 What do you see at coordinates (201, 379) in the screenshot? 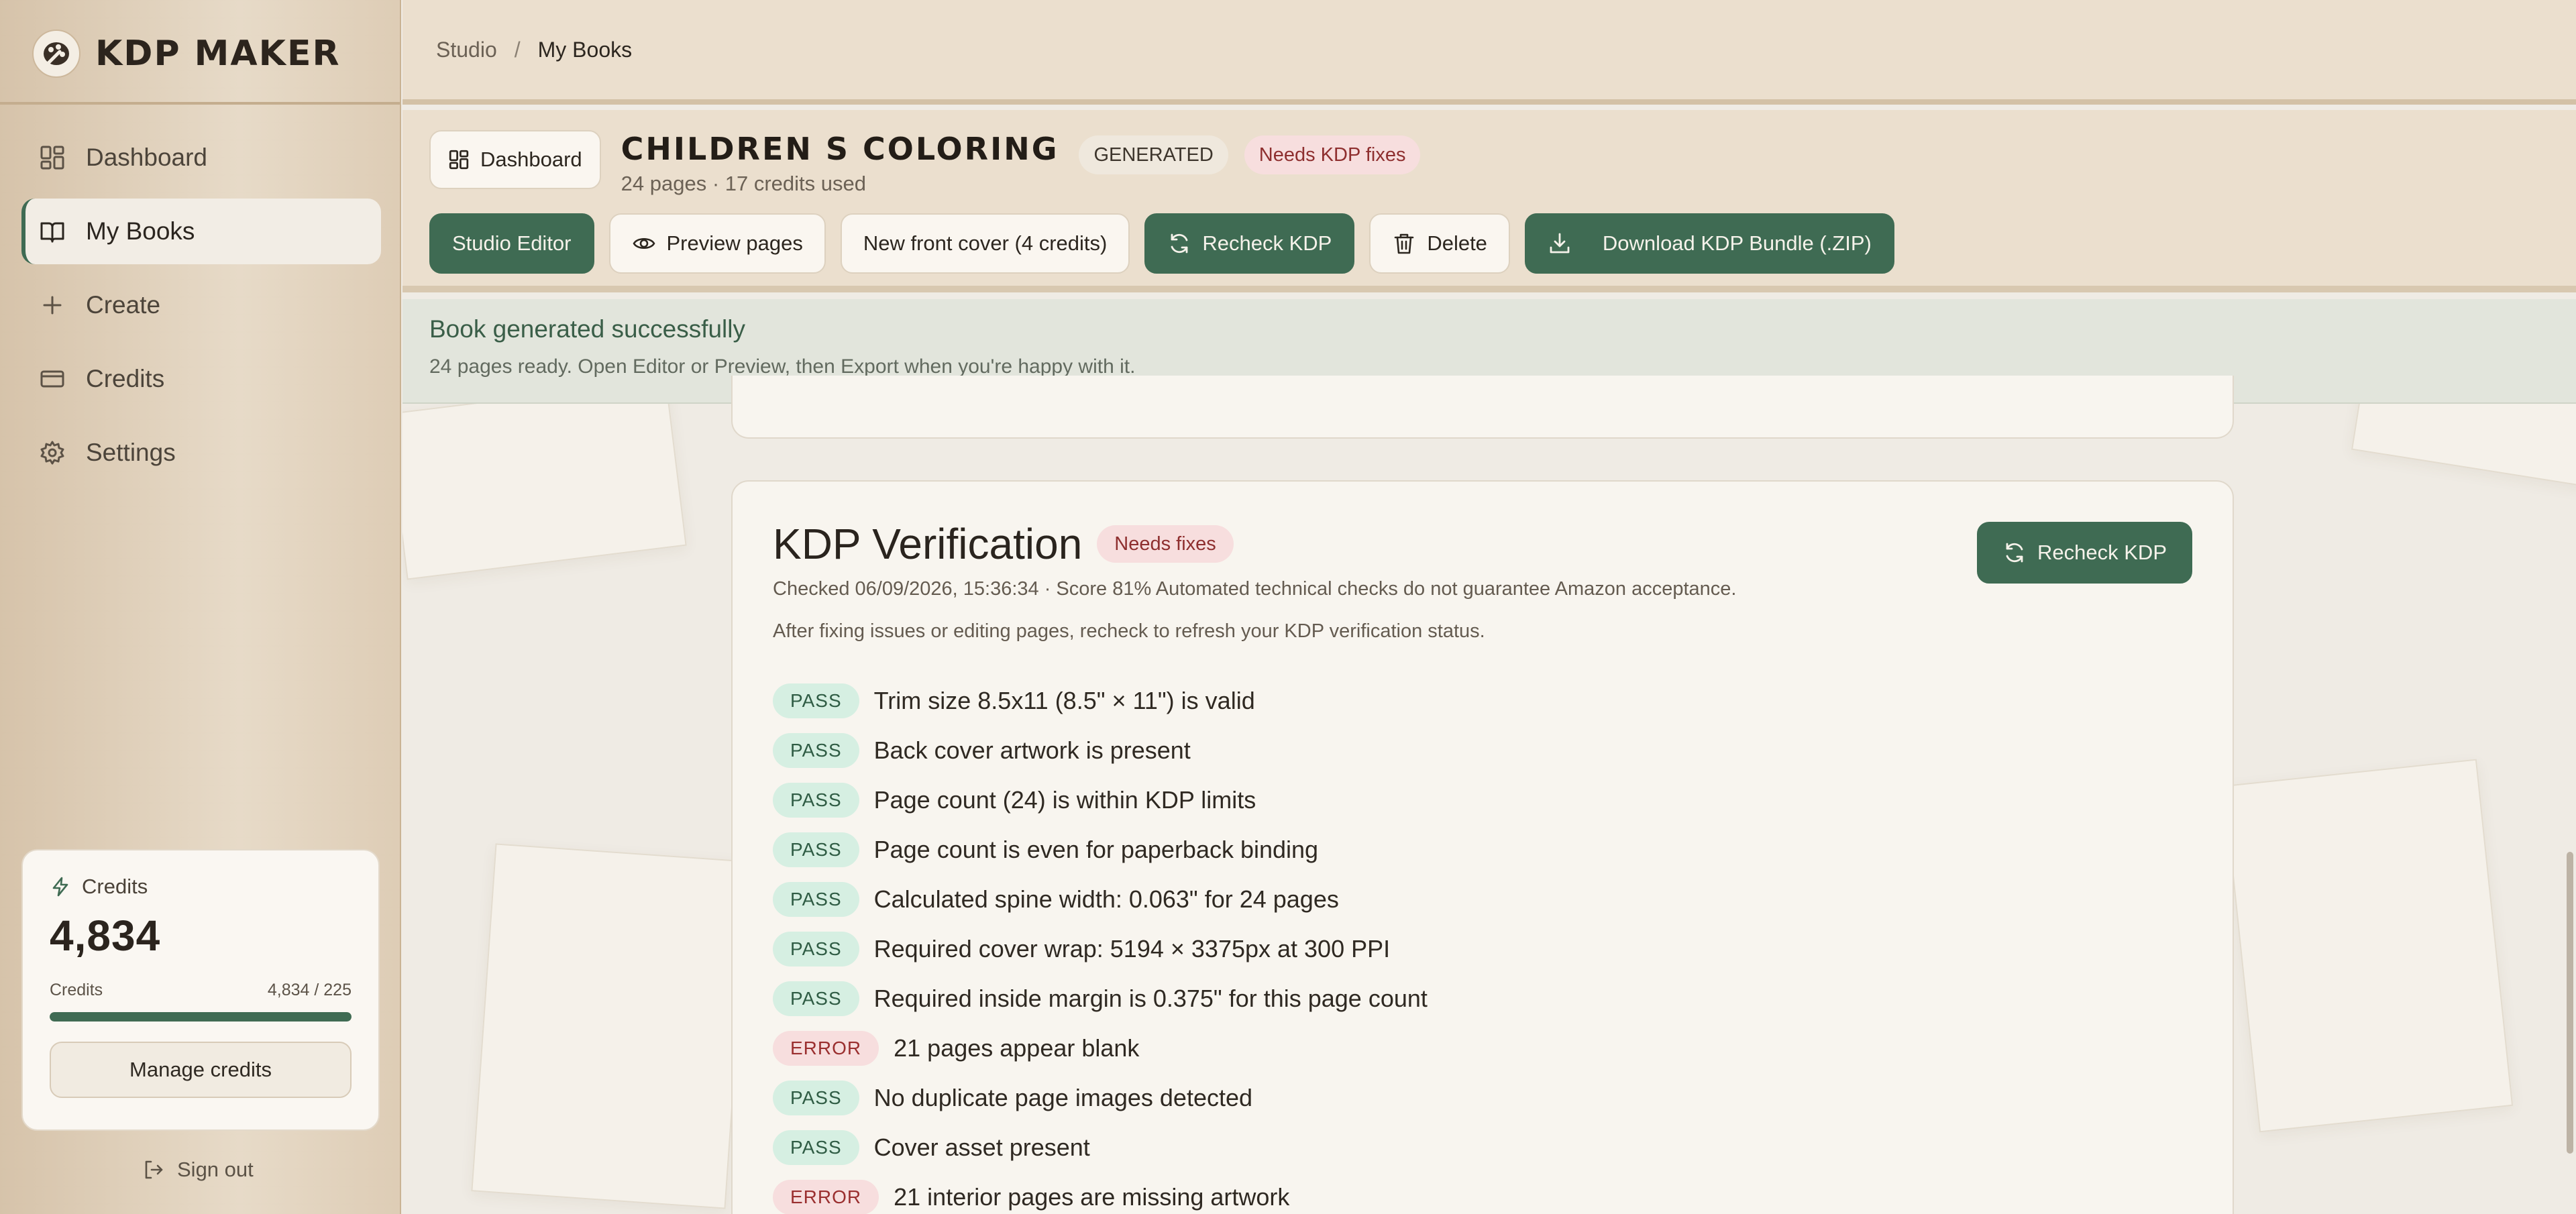
I see `sidebar-item-credits: Credits` at bounding box center [201, 379].